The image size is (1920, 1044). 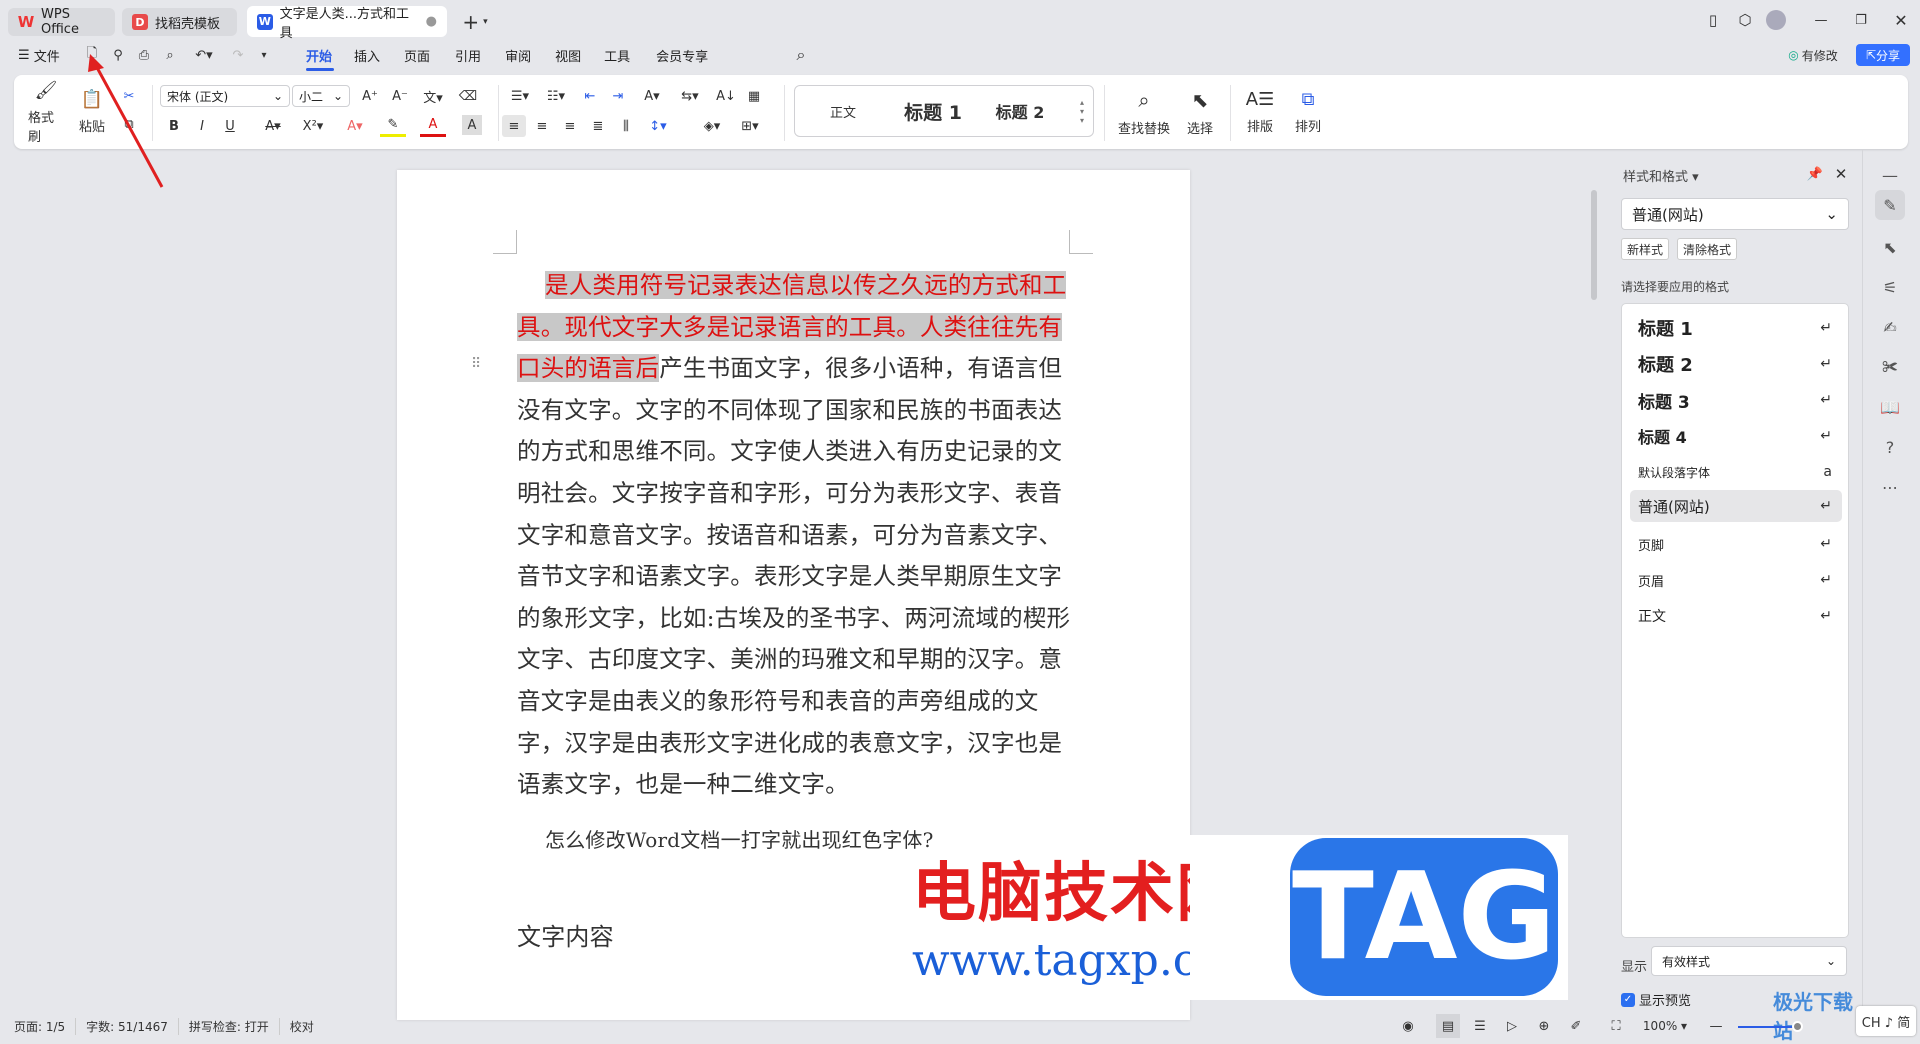 I want to click on avatar, so click(x=1776, y=20).